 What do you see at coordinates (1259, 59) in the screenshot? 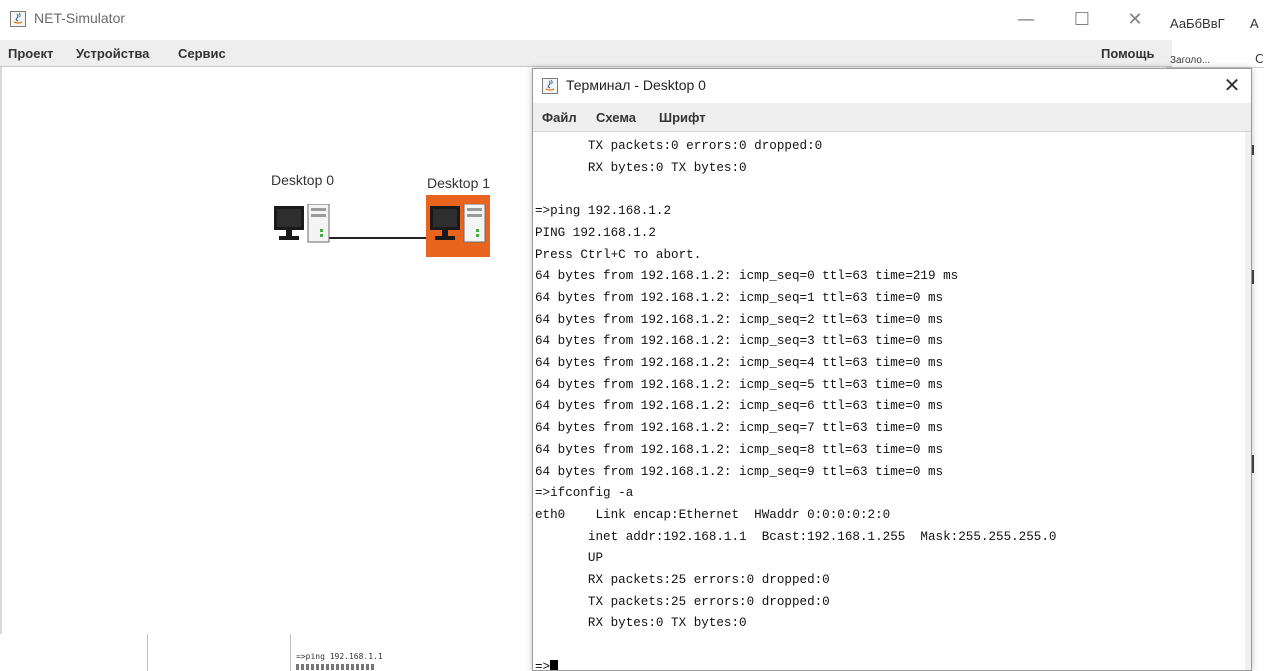
I see `style-preview-partial: С` at bounding box center [1259, 59].